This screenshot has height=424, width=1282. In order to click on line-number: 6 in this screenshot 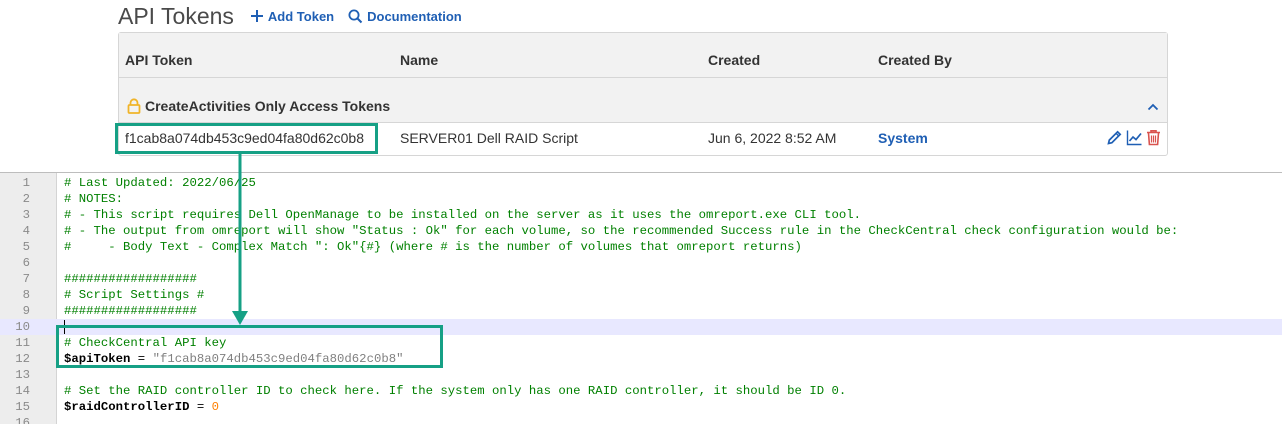, I will do `click(26, 263)`.